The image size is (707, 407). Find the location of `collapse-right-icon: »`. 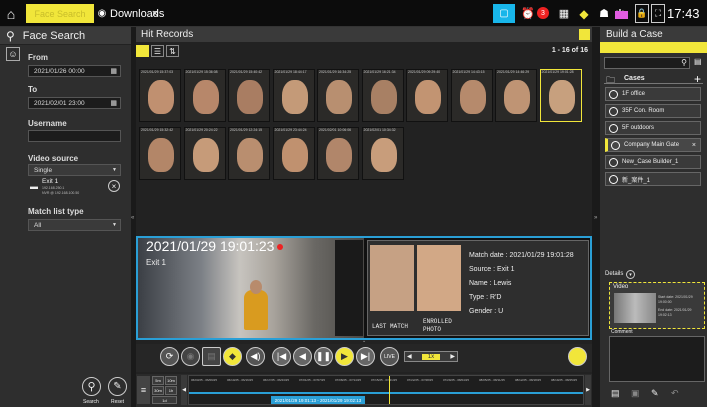

collapse-right-icon: » is located at coordinates (595, 218).